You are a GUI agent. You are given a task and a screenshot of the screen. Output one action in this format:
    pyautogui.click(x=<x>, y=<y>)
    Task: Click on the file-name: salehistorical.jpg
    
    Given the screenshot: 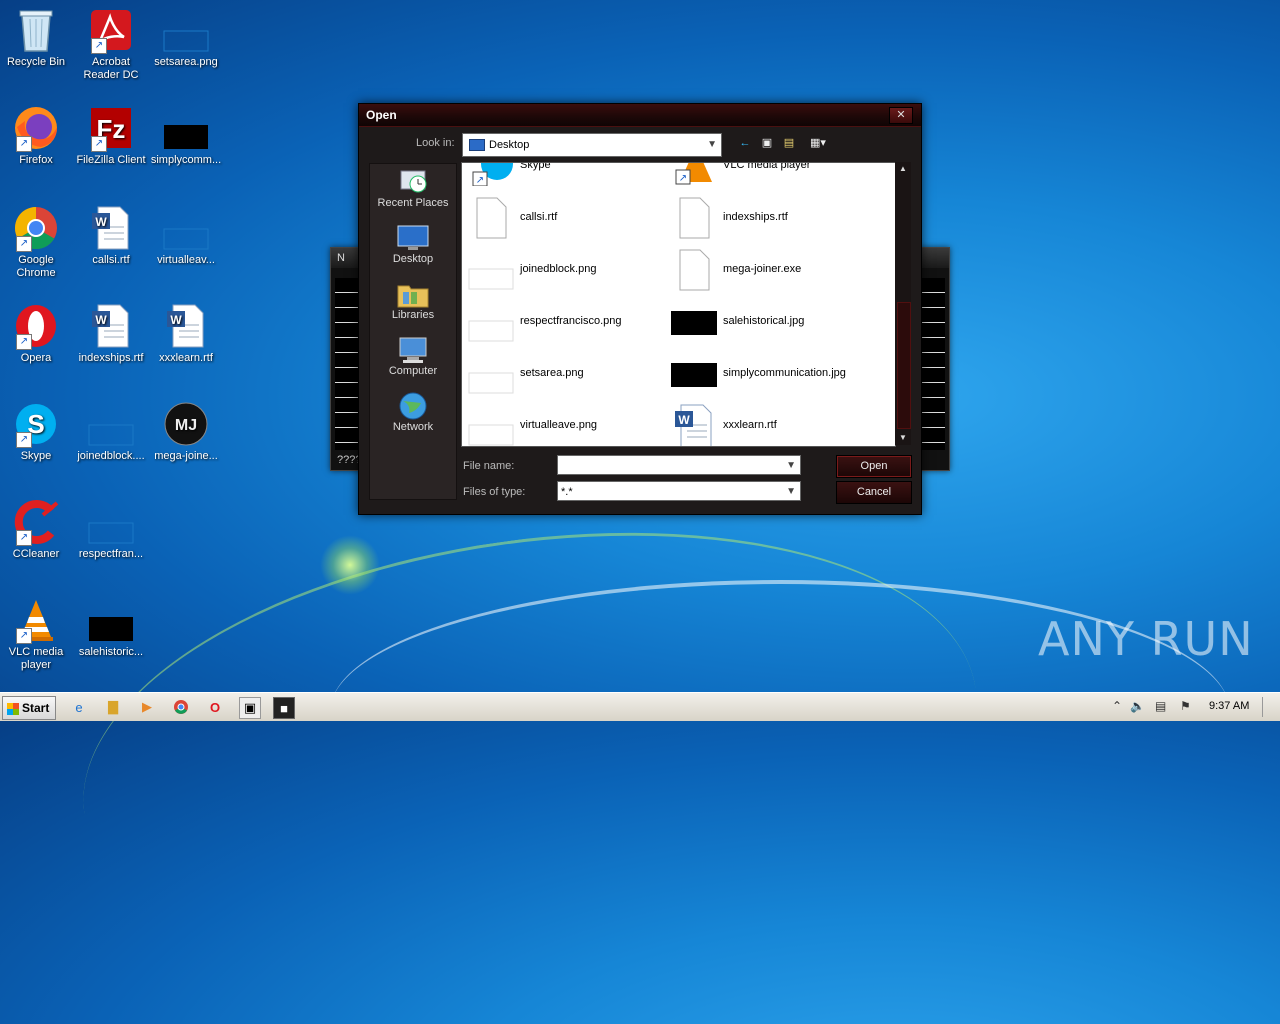 What is the action you would take?
    pyautogui.click(x=764, y=321)
    